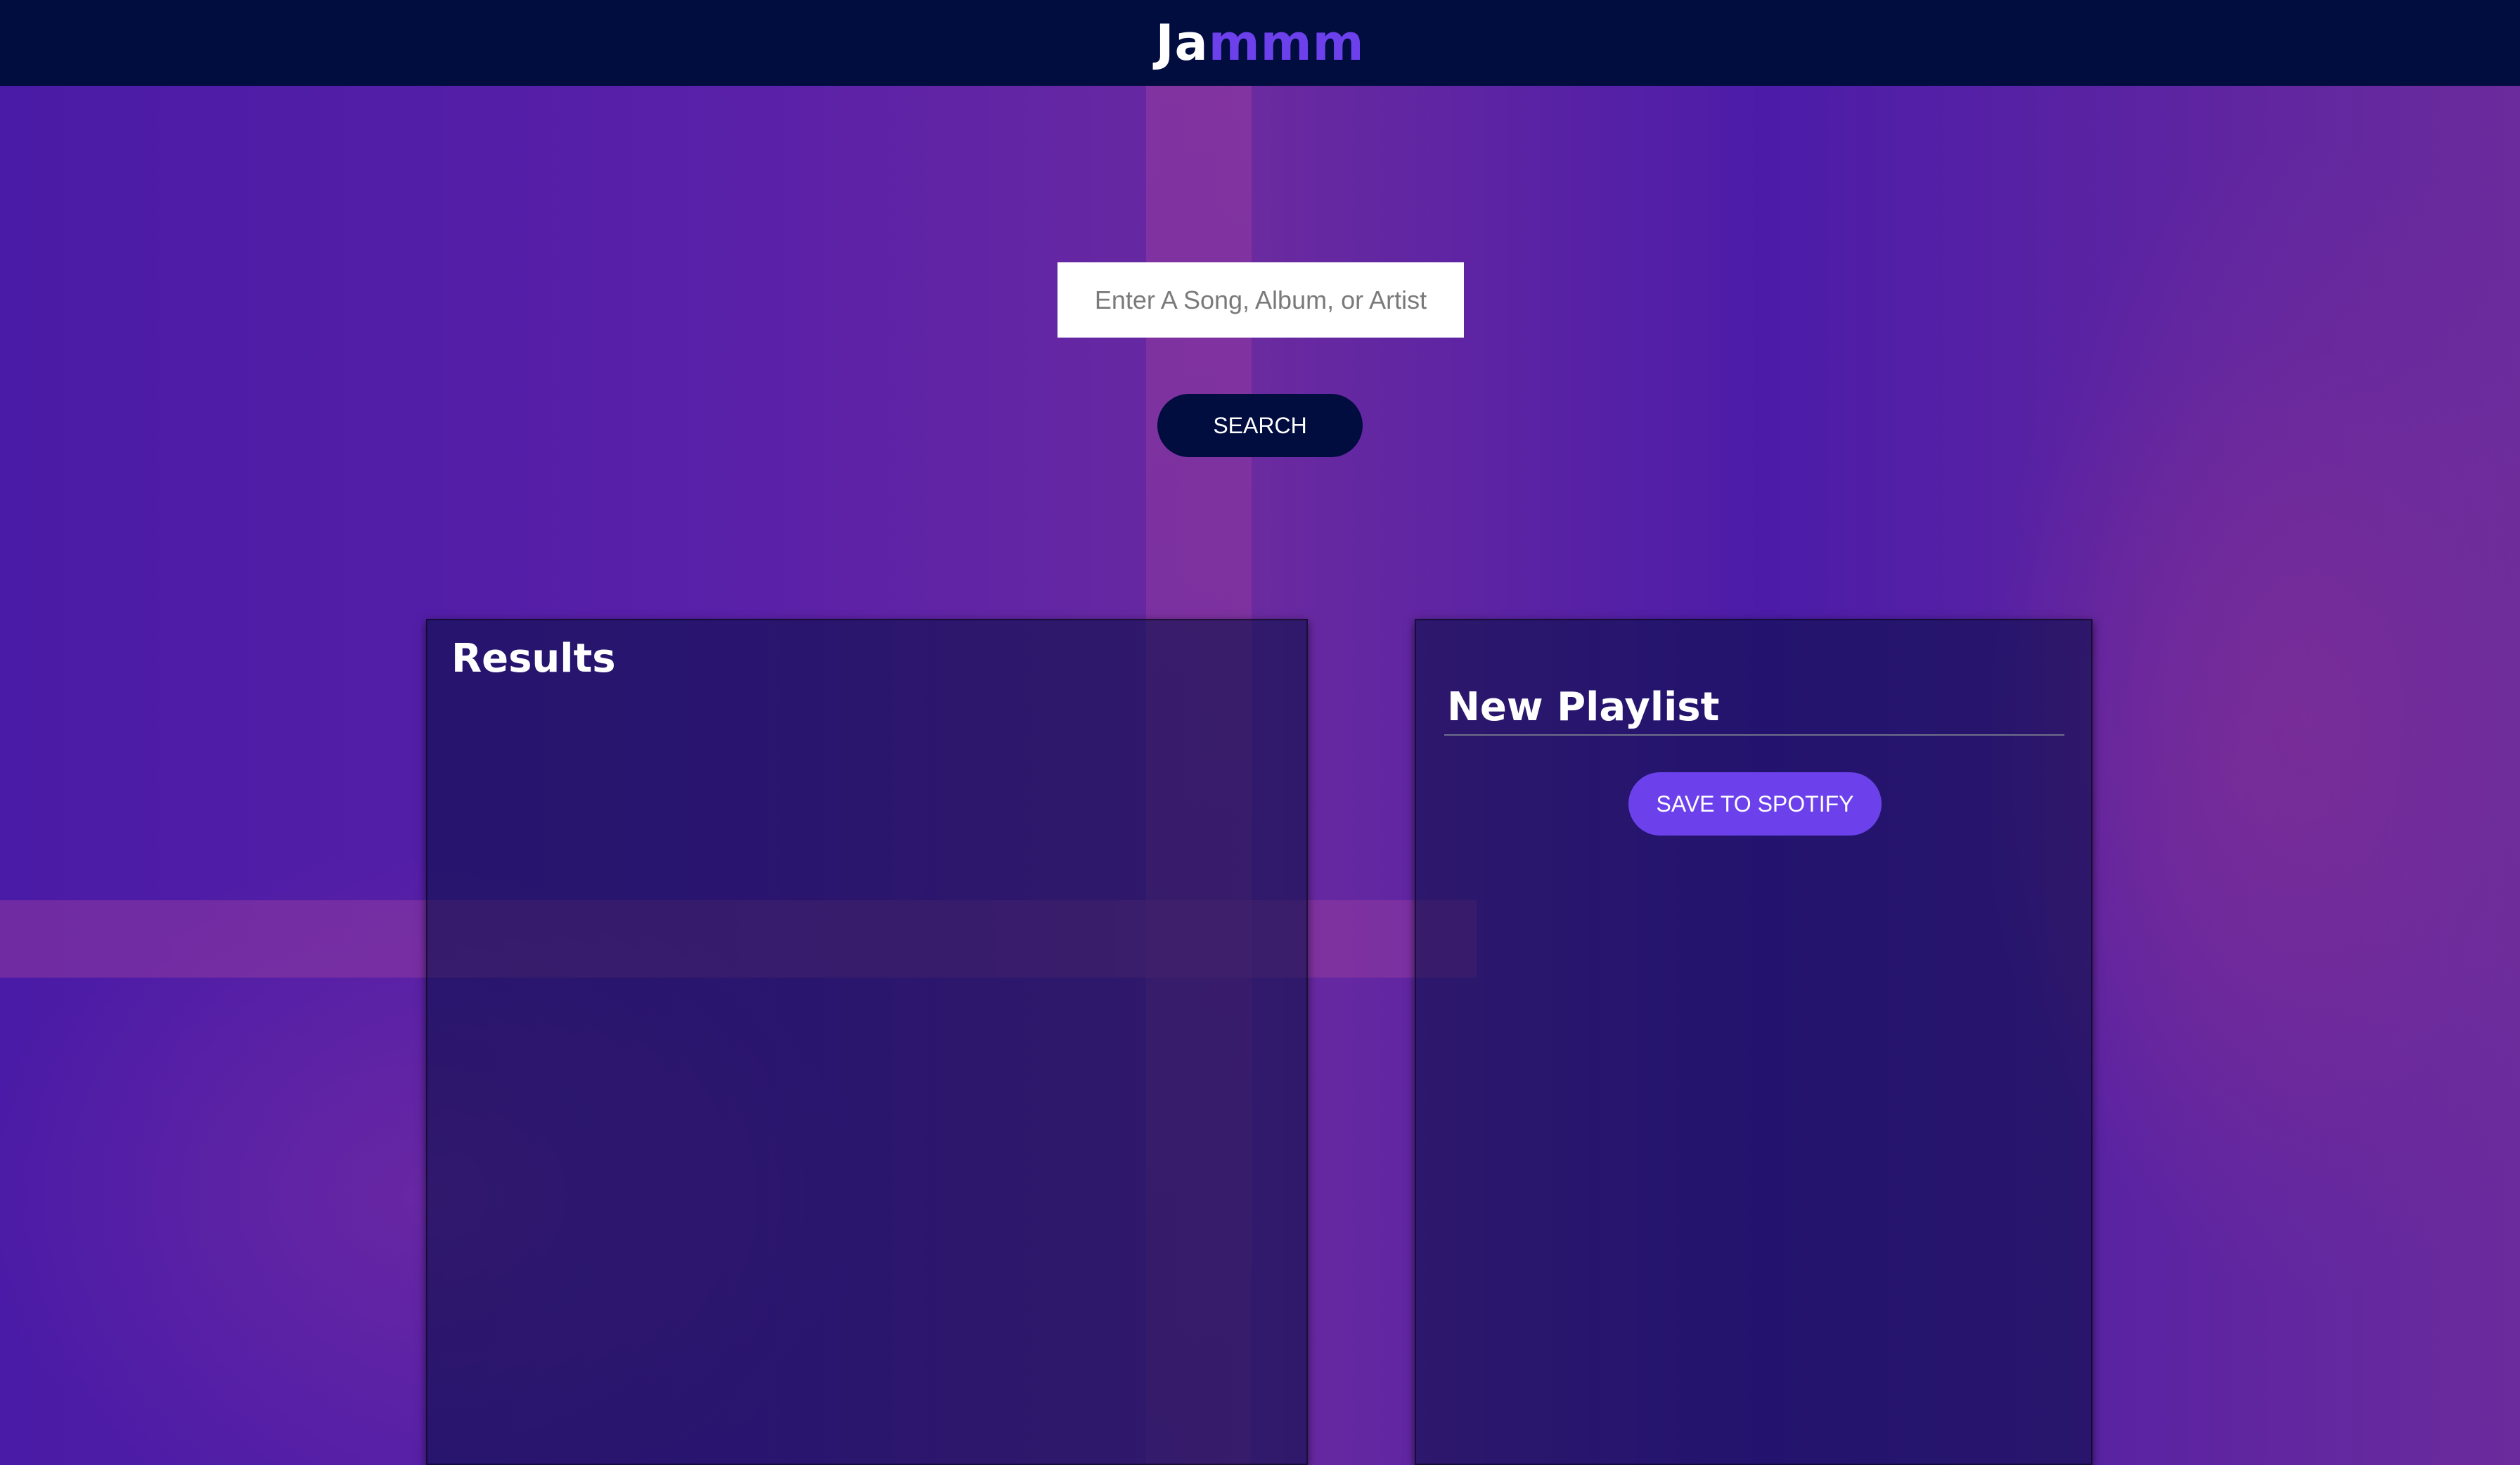 The width and height of the screenshot is (2520, 1465). I want to click on save-to-spotify-button: SAVE TO SPOTIFY, so click(1755, 804).